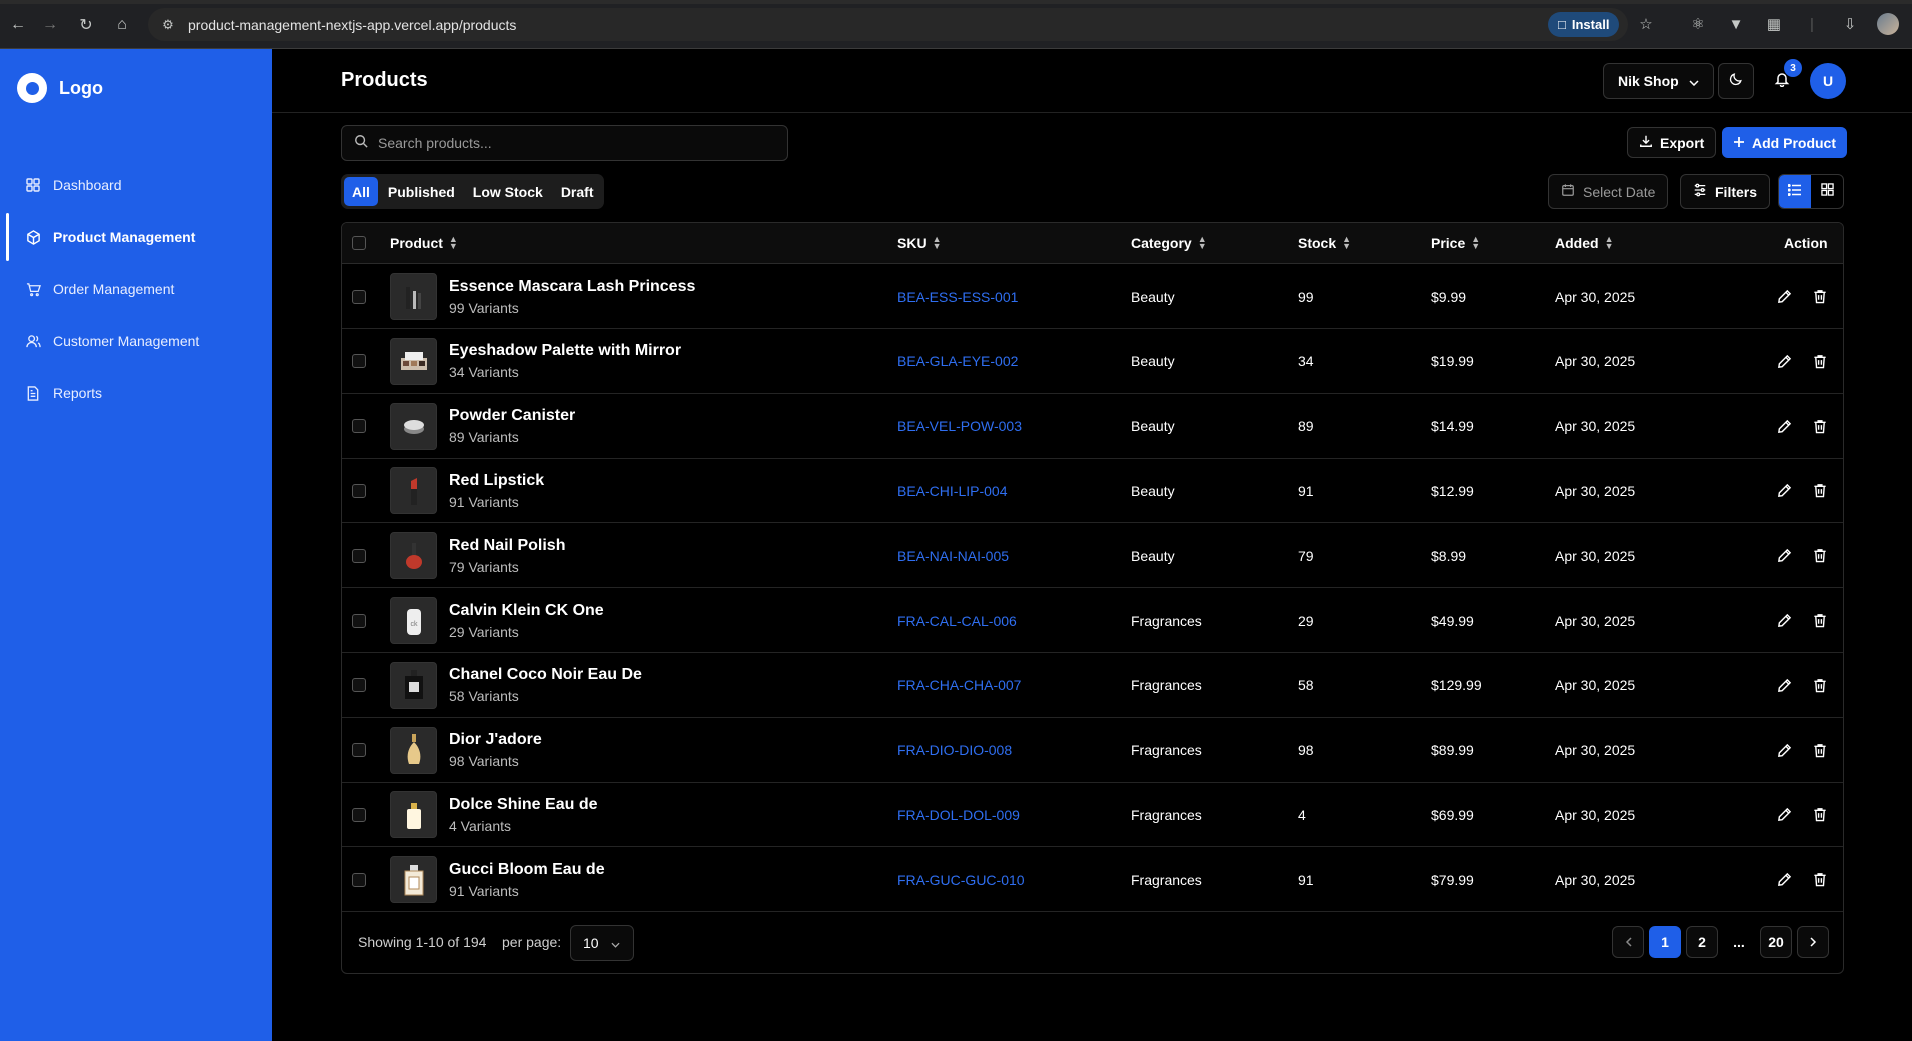 Image resolution: width=1912 pixels, height=1041 pixels. What do you see at coordinates (1455, 243) in the screenshot?
I see `column-price: Price ▲ ▼` at bounding box center [1455, 243].